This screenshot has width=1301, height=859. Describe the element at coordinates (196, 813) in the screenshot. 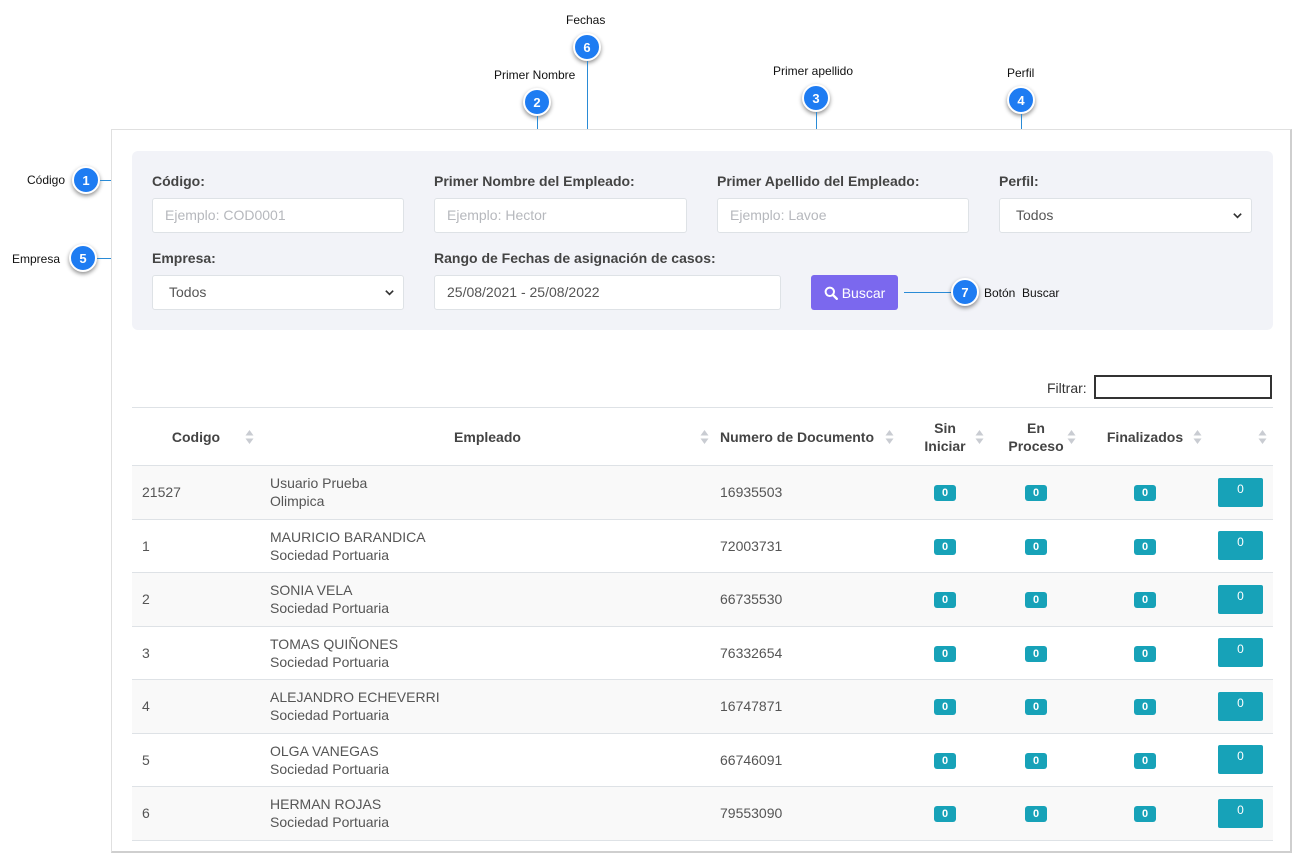

I see `cell-codigo: 6` at that location.